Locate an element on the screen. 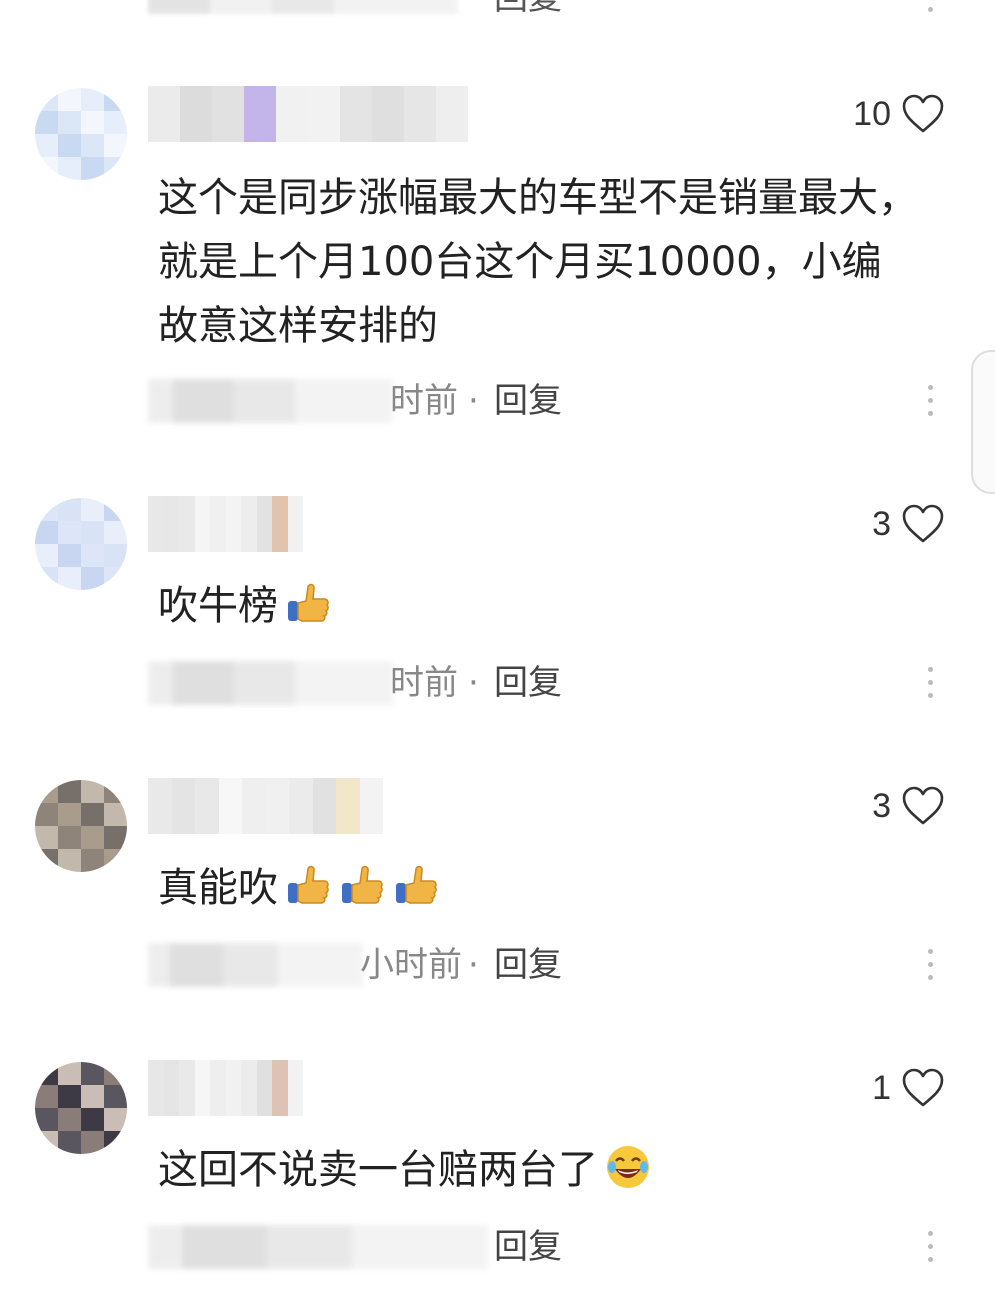 The height and width of the screenshot is (1305, 995). comment-text-content: 这回不说卖一台赔两台了 is located at coordinates (378, 1170).